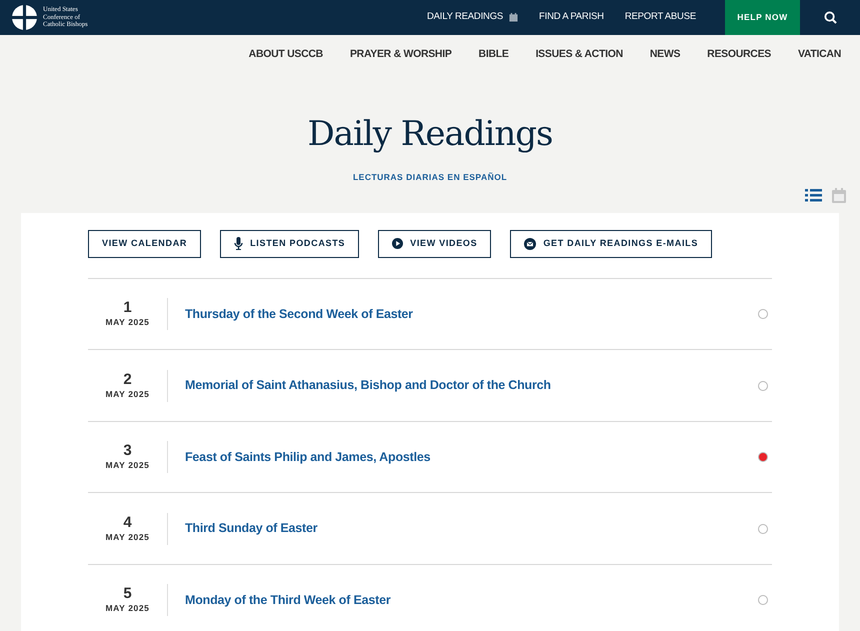  Describe the element at coordinates (127, 522) in the screenshot. I see `date-day: 4` at that location.